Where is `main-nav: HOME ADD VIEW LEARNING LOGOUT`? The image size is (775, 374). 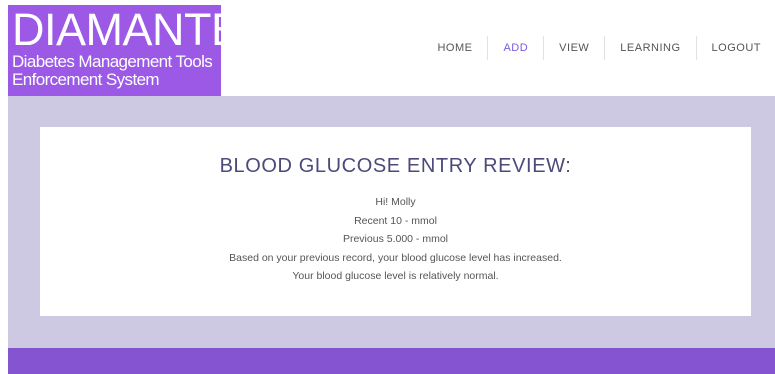
main-nav: HOME ADD VIEW LEARNING LOGOUT is located at coordinates (591, 48).